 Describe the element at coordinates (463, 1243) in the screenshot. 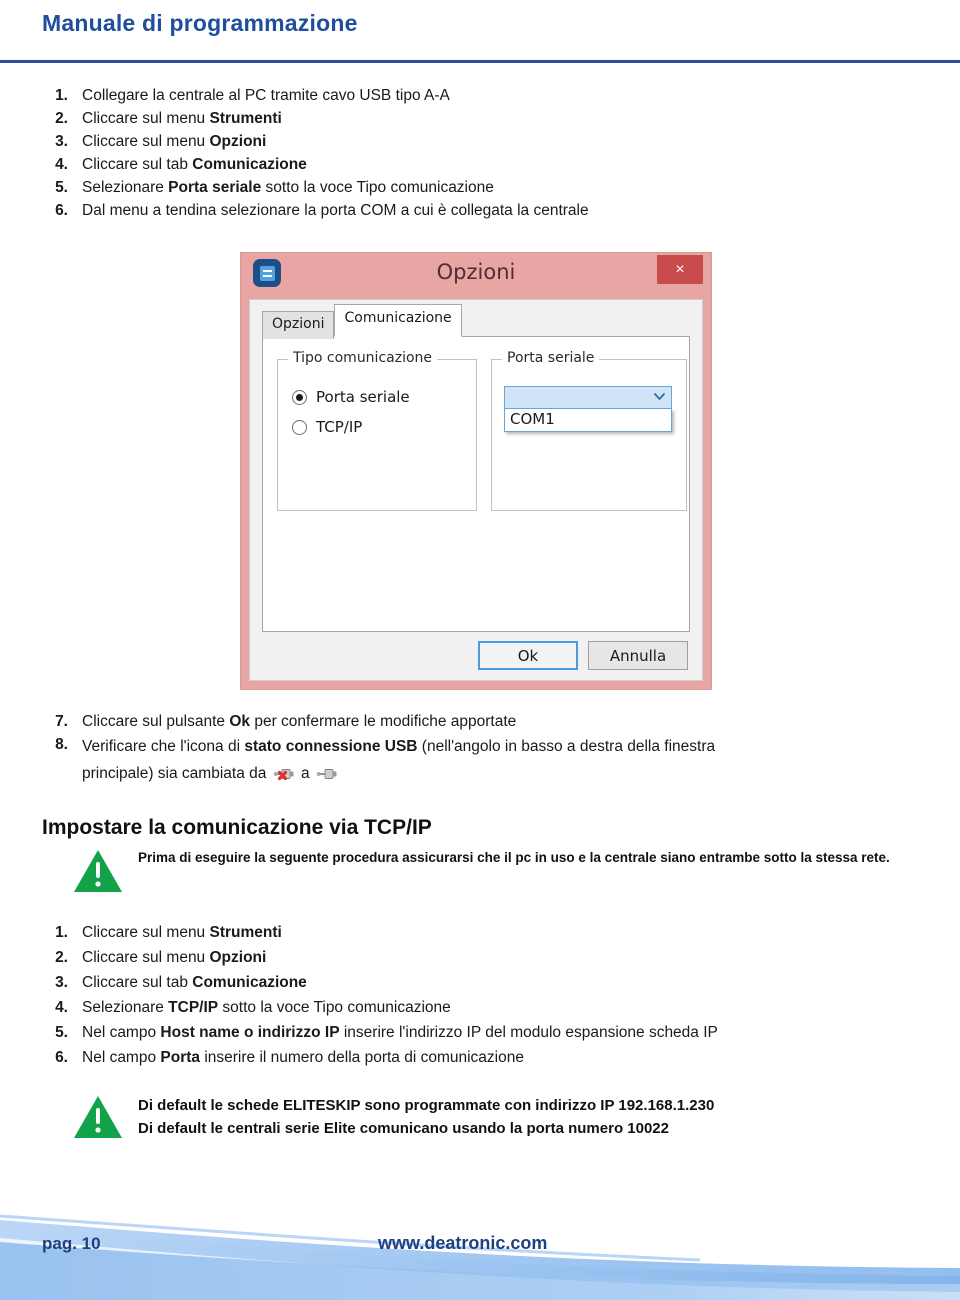

I see `footer-url: www.deatronic.com` at that location.